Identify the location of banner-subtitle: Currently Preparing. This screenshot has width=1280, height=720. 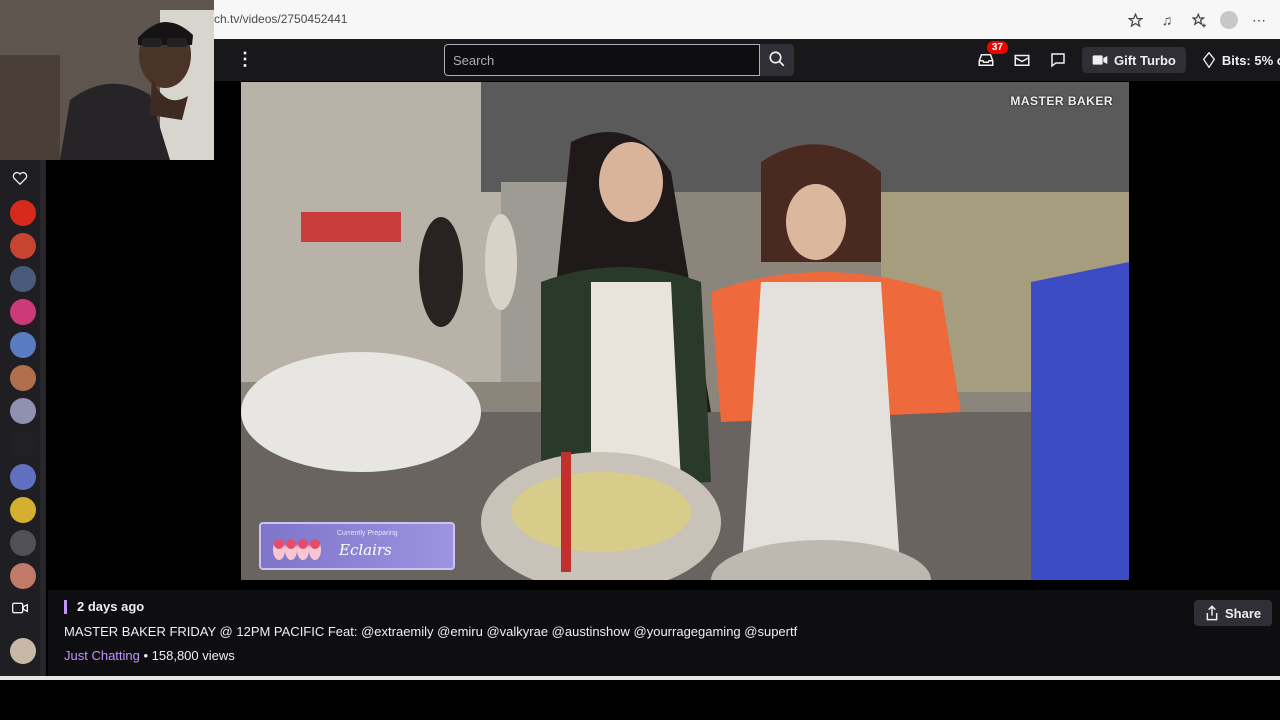
(367, 533).